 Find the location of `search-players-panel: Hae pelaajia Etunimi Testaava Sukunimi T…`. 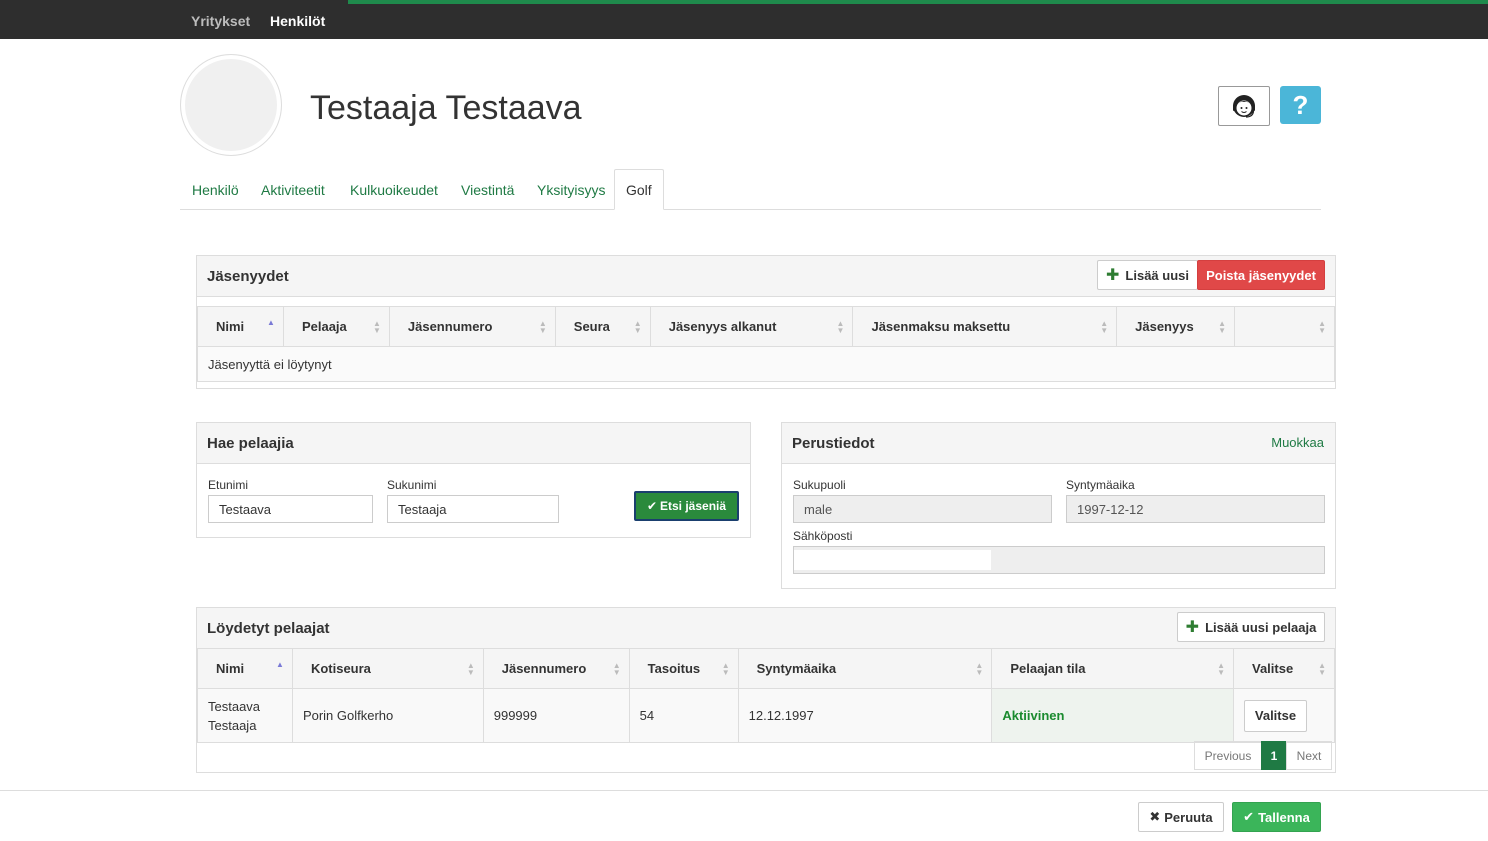

search-players-panel: Hae pelaajia Etunimi Testaava Sukunimi T… is located at coordinates (473, 480).